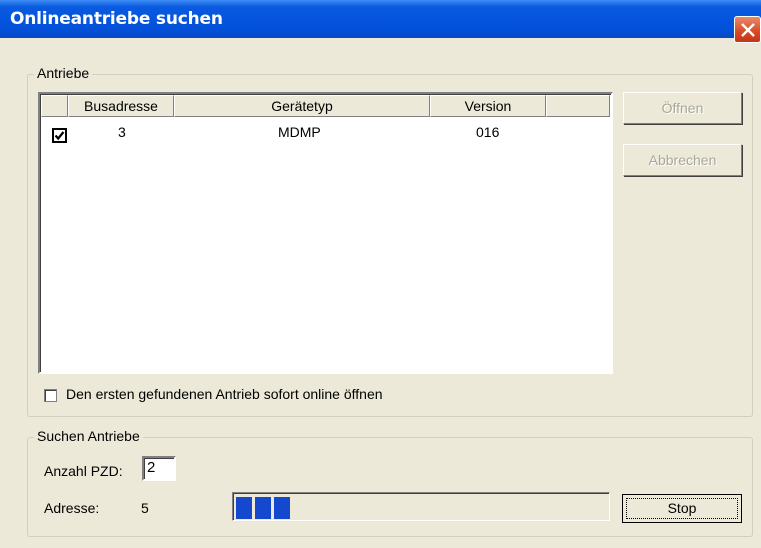 Image resolution: width=761 pixels, height=548 pixels. What do you see at coordinates (116, 19) in the screenshot?
I see `window-title: Onlineantriebe suchen` at bounding box center [116, 19].